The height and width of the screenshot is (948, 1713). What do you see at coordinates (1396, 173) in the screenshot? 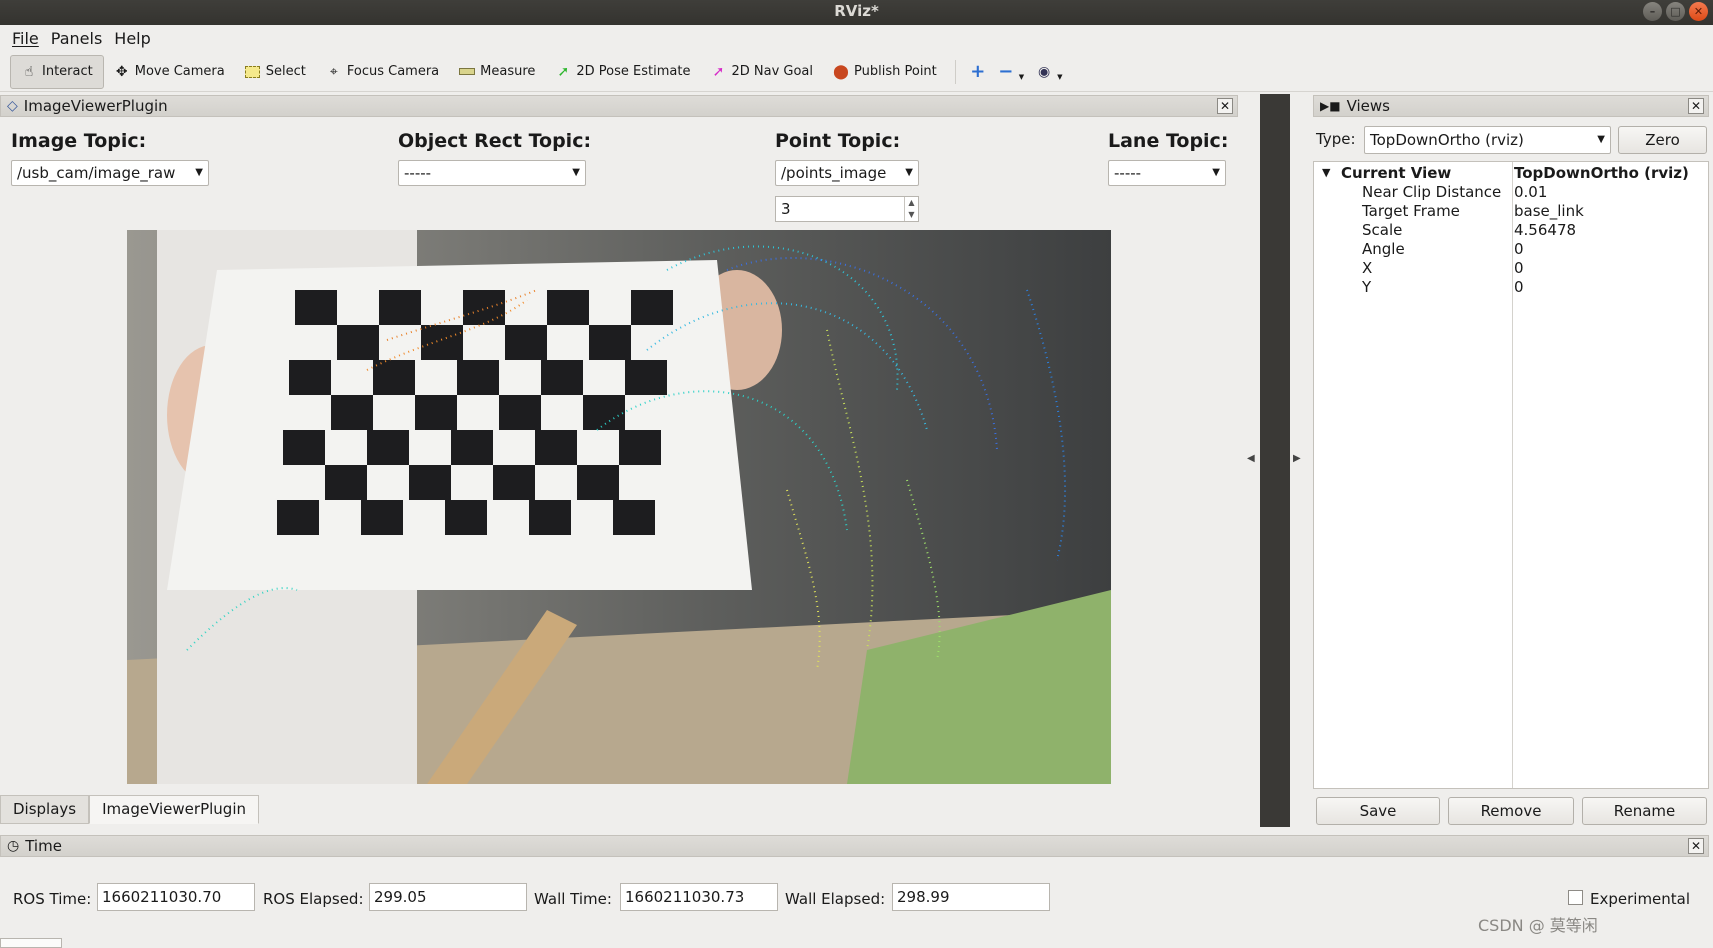
I see `current-view-key: Current View` at bounding box center [1396, 173].